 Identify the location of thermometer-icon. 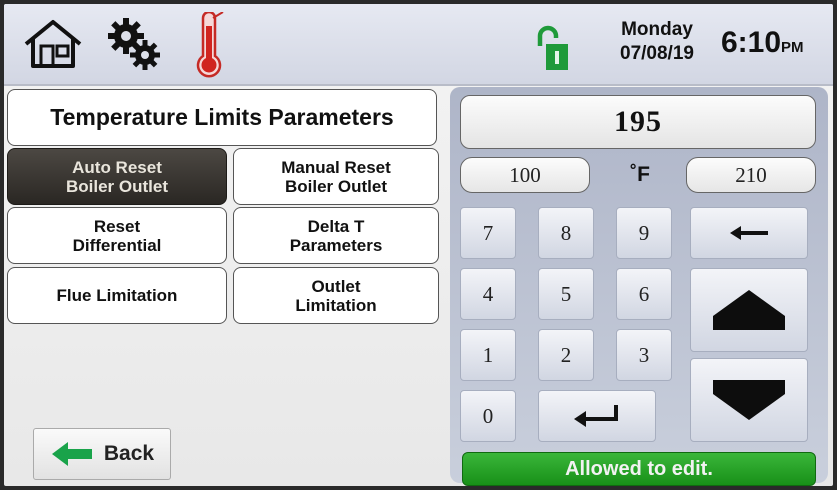
(209, 46).